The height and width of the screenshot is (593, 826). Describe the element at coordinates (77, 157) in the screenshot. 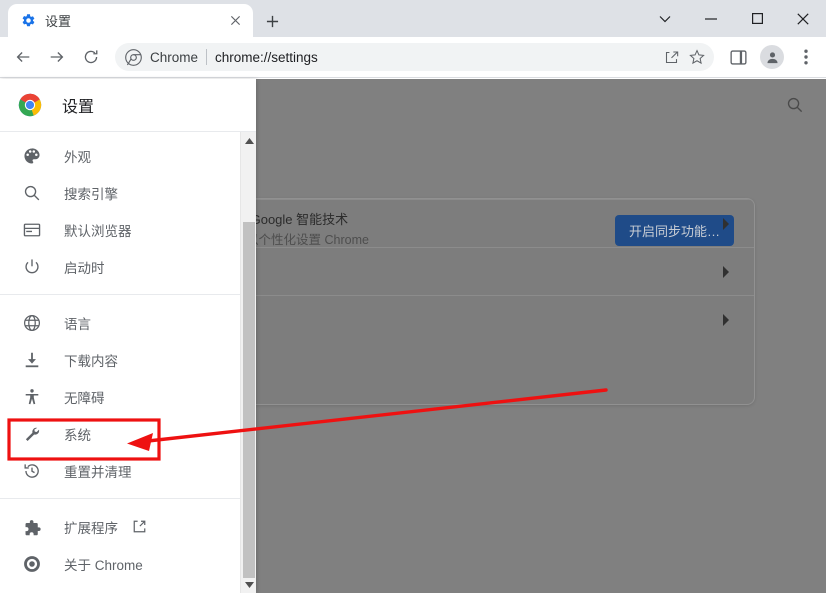

I see `sidebar-item-label: 外观` at that location.